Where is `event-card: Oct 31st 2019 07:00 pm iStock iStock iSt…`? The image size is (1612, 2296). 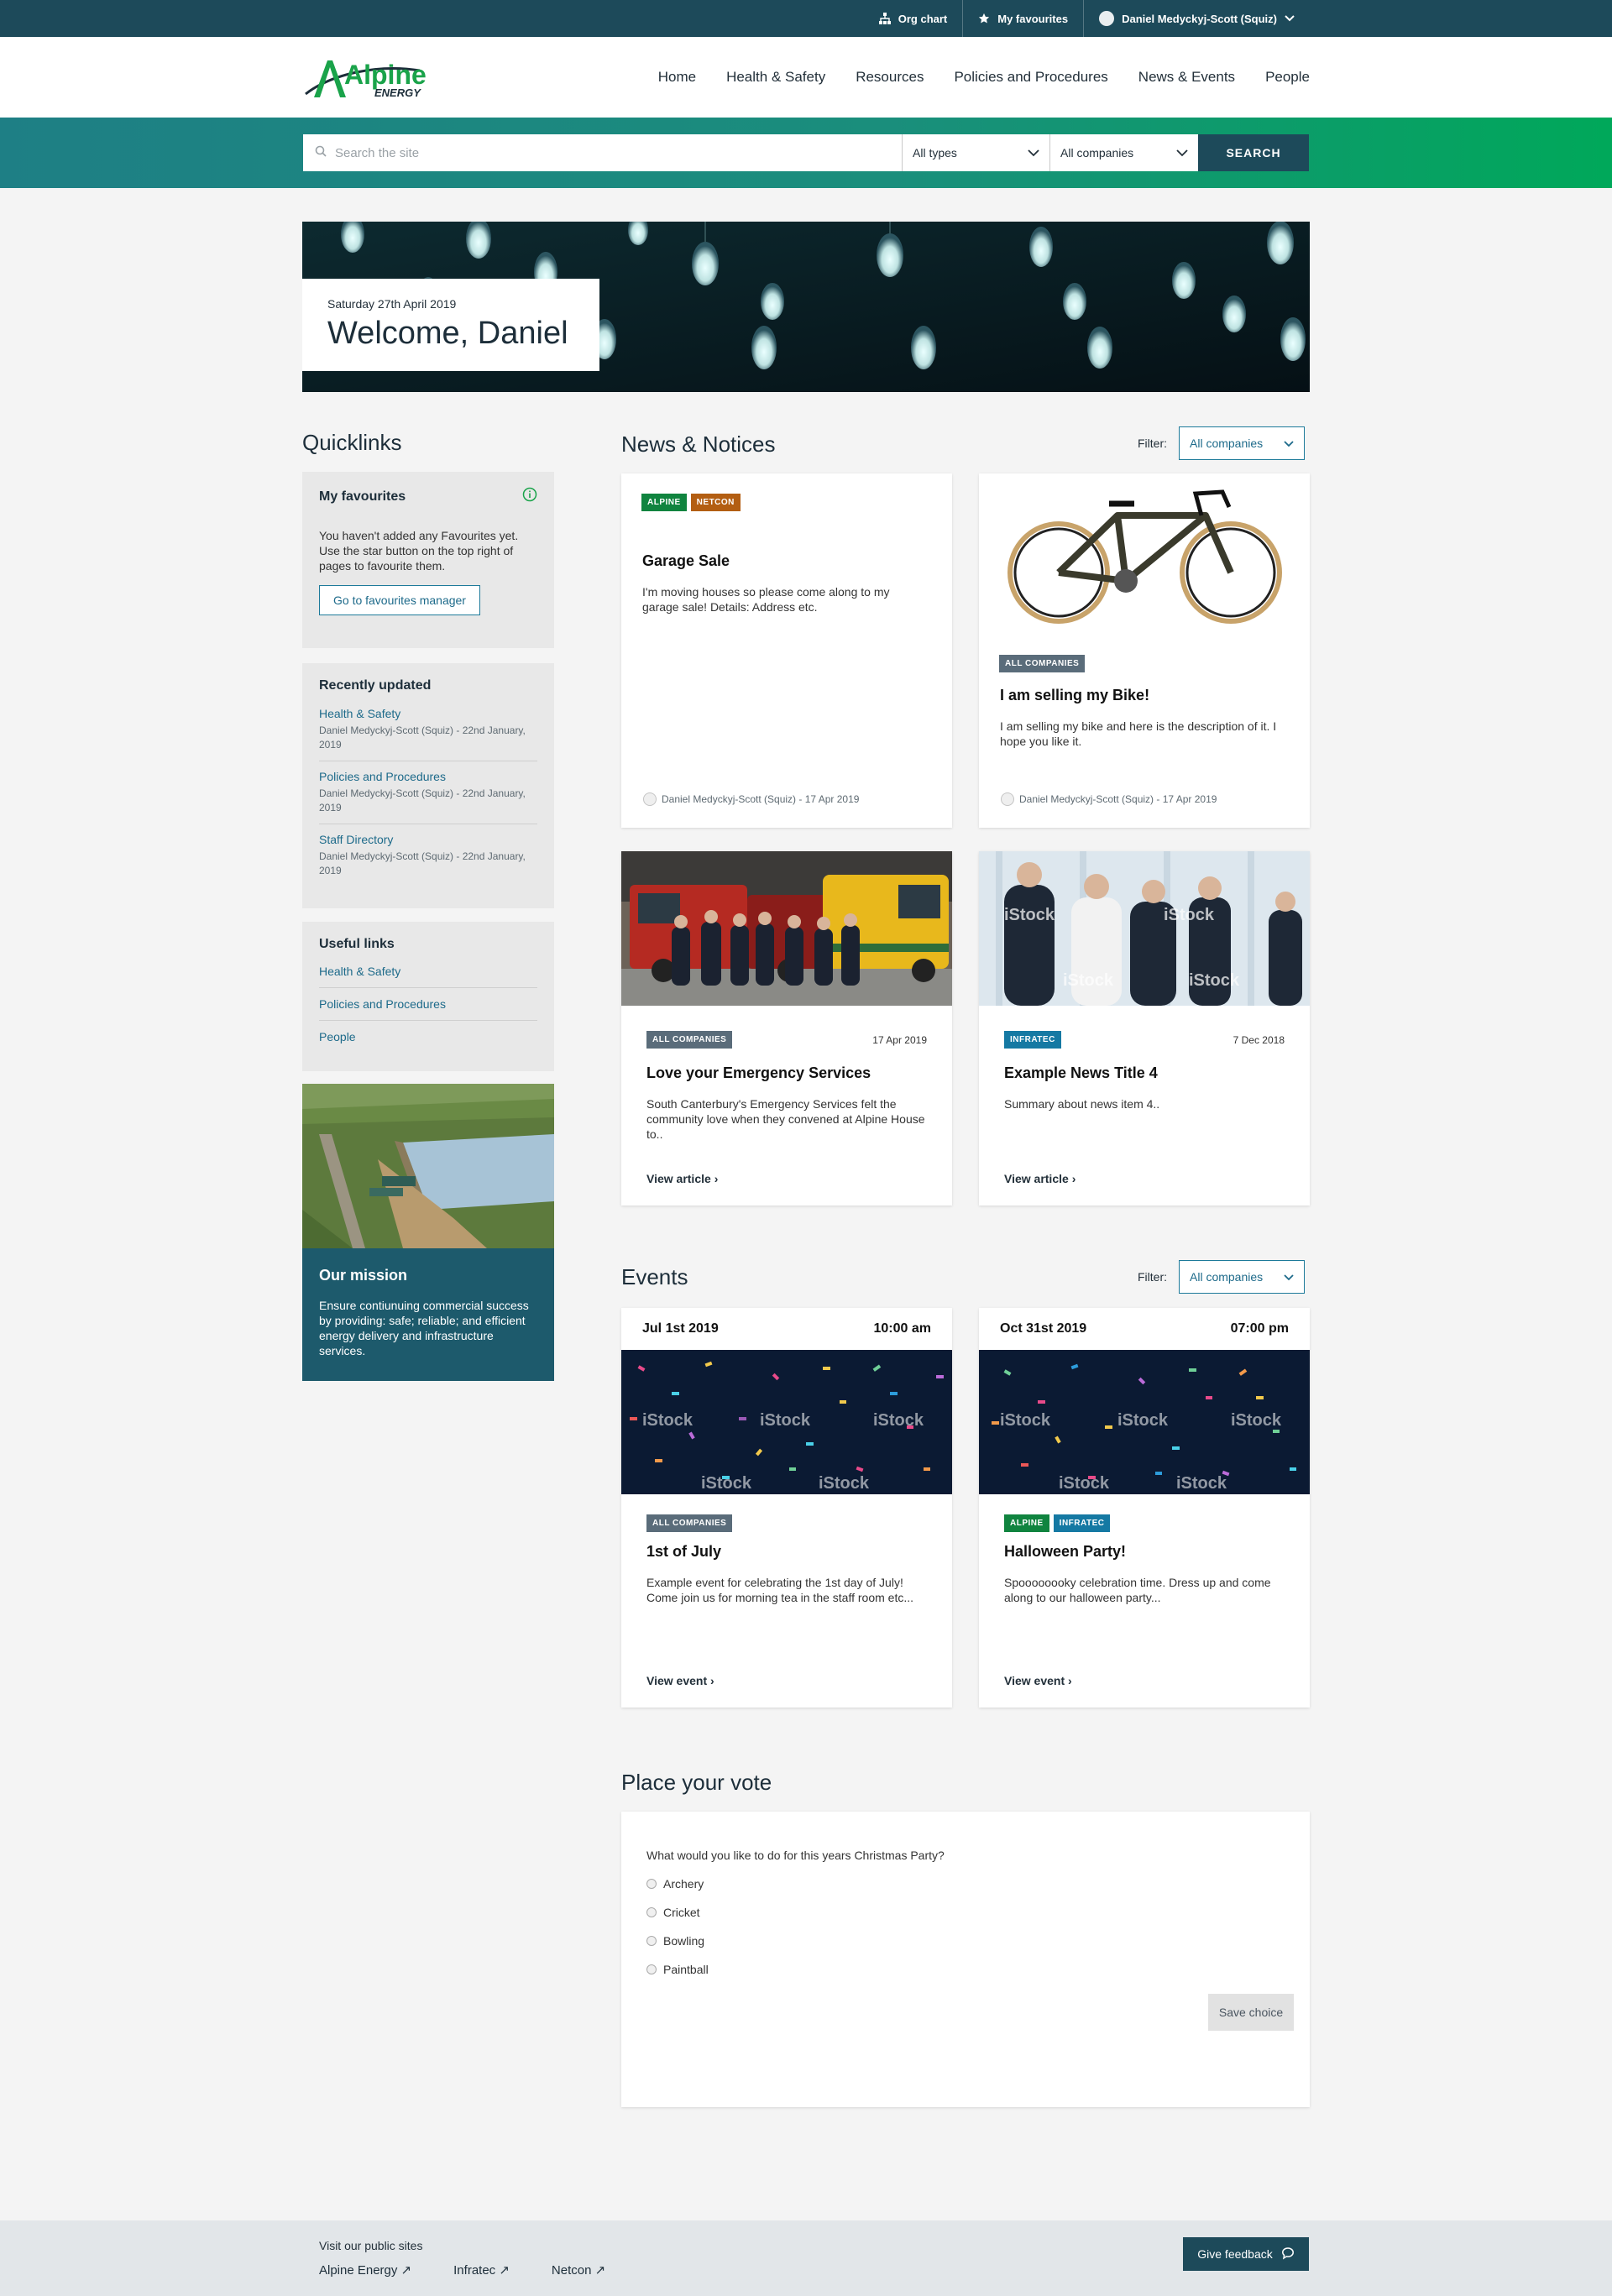 event-card: Oct 31st 2019 07:00 pm iStock iStock iSt… is located at coordinates (1144, 1508).